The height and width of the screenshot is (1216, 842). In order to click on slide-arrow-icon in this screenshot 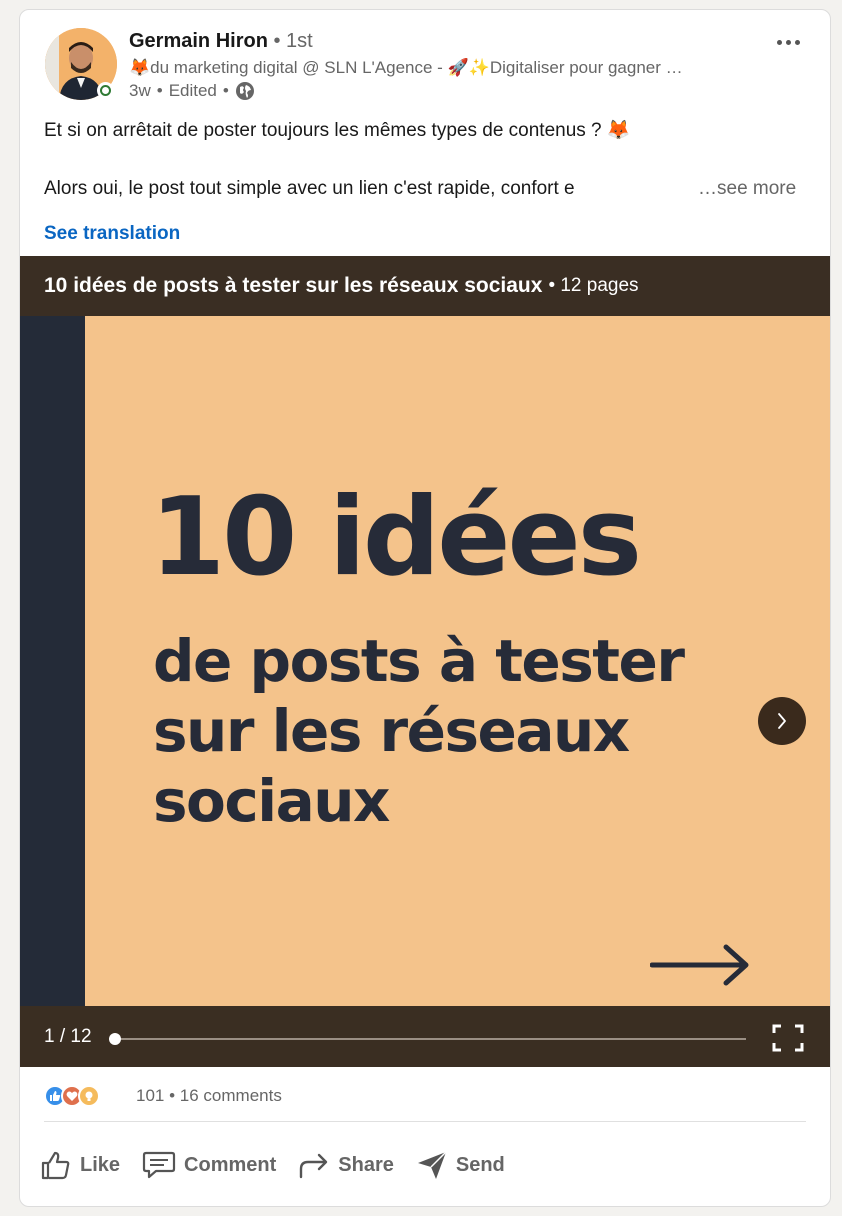, I will do `click(699, 965)`.